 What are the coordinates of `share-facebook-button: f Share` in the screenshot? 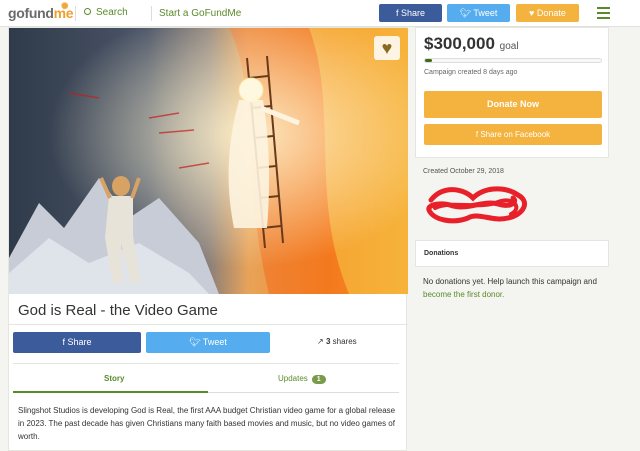 It's located at (77, 342).